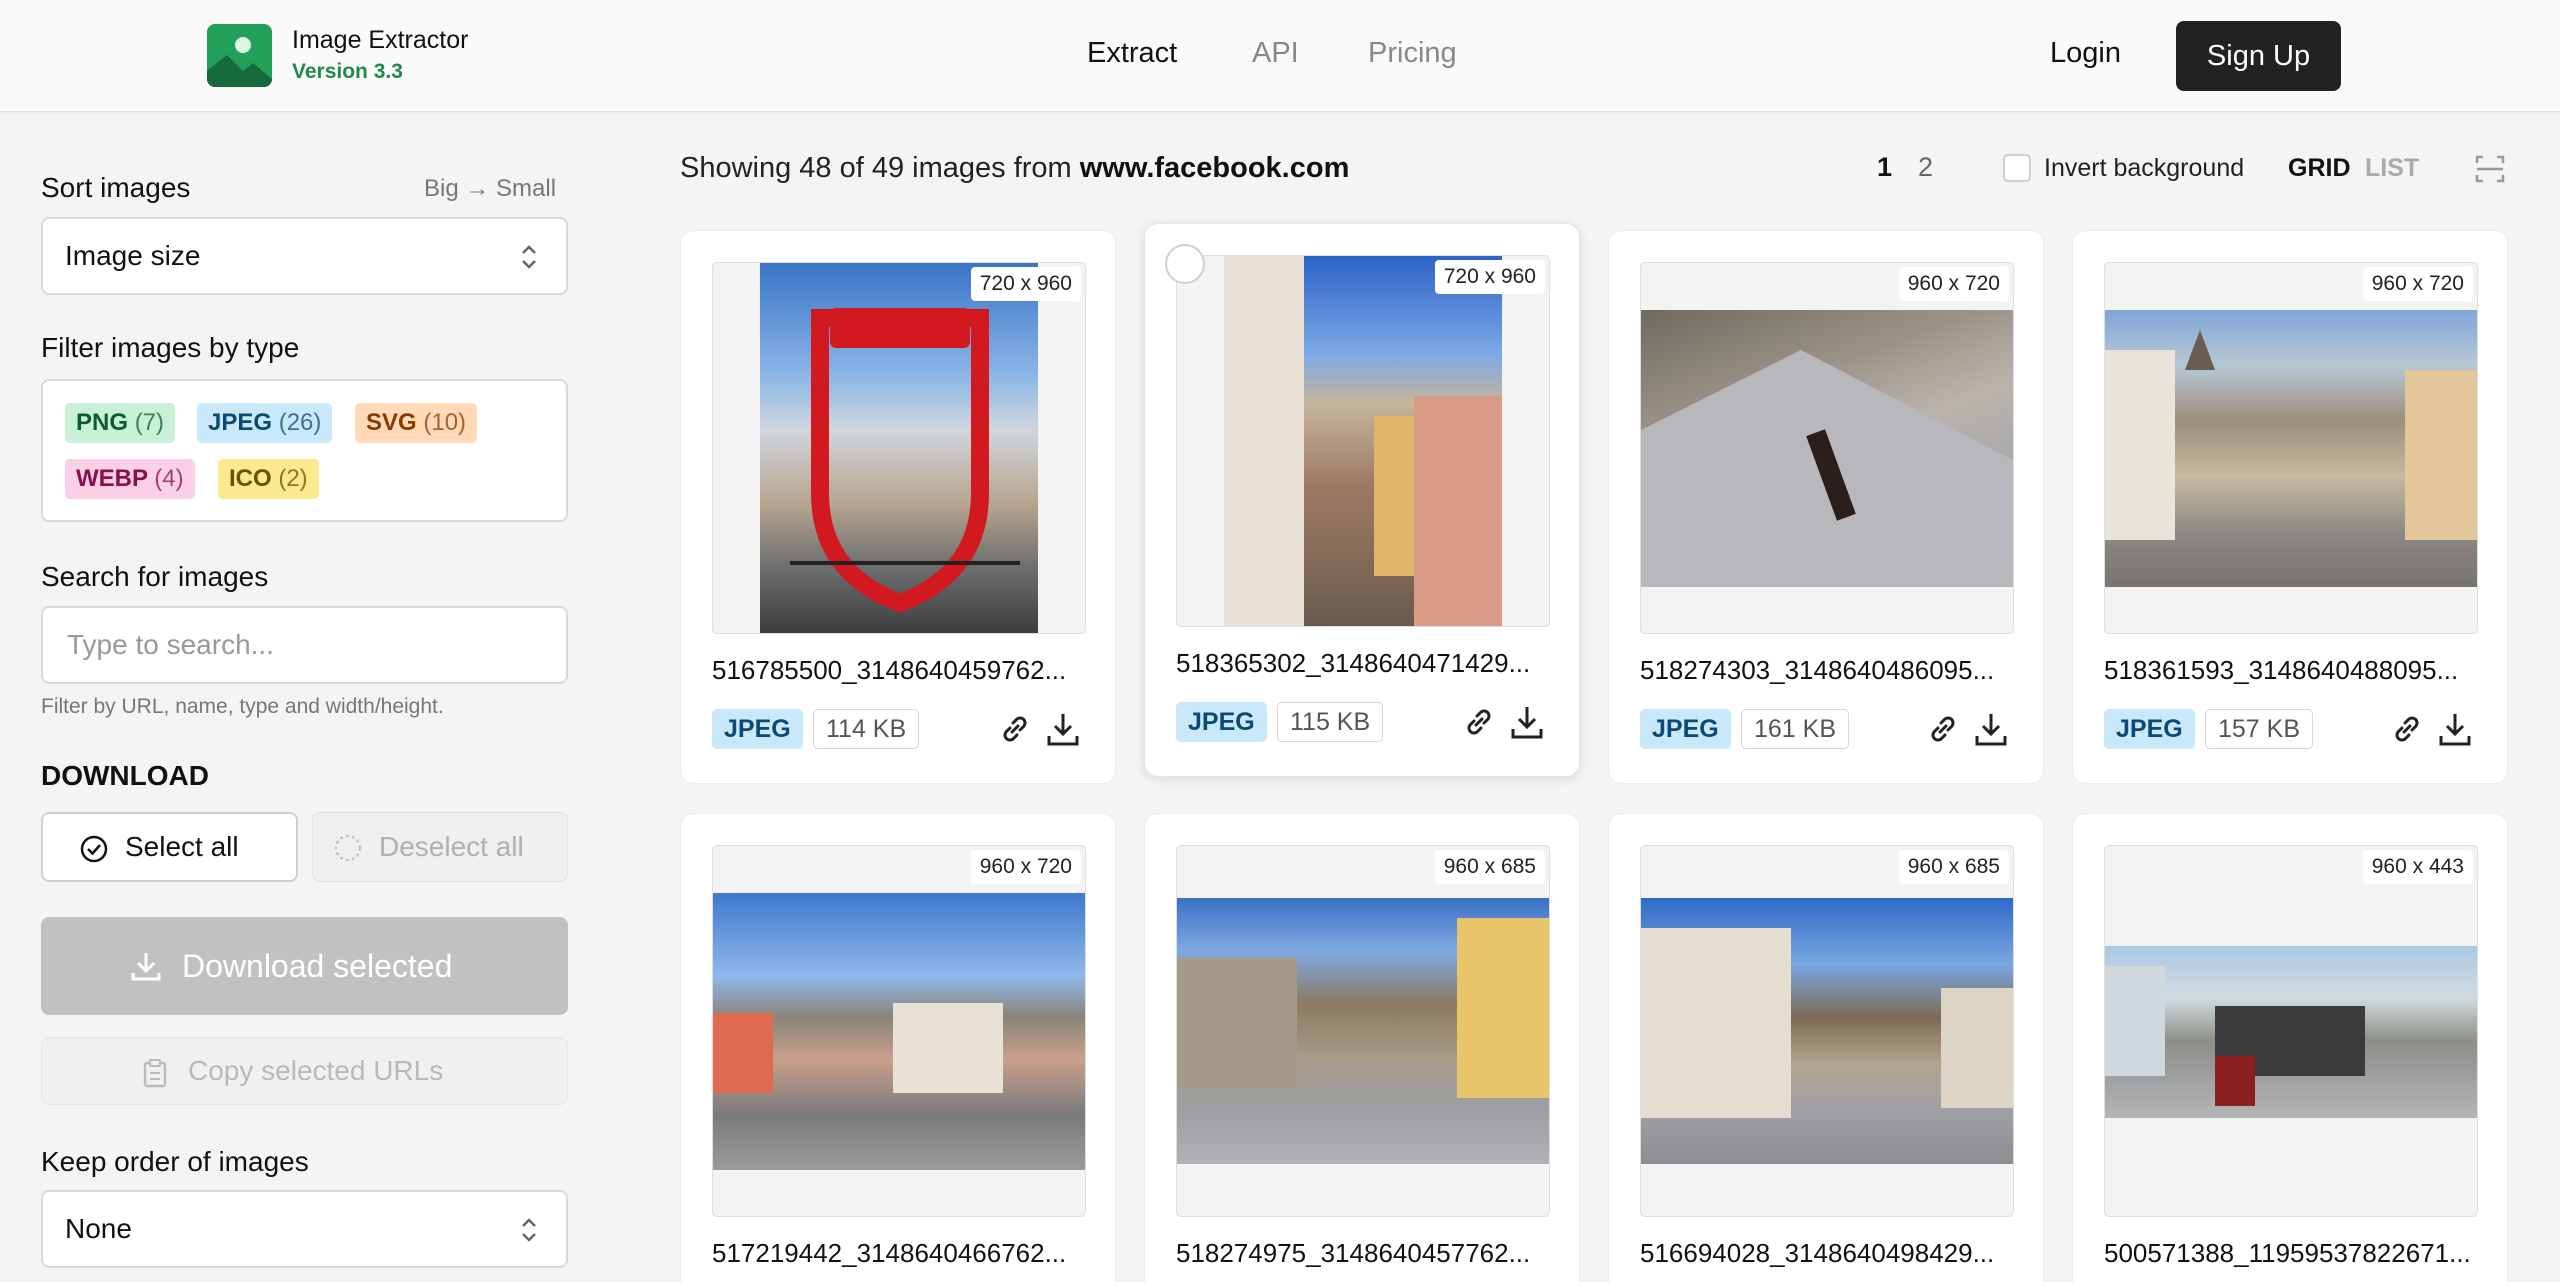  What do you see at coordinates (120, 423) in the screenshot?
I see `filter-tag-png: PNG (7)` at bounding box center [120, 423].